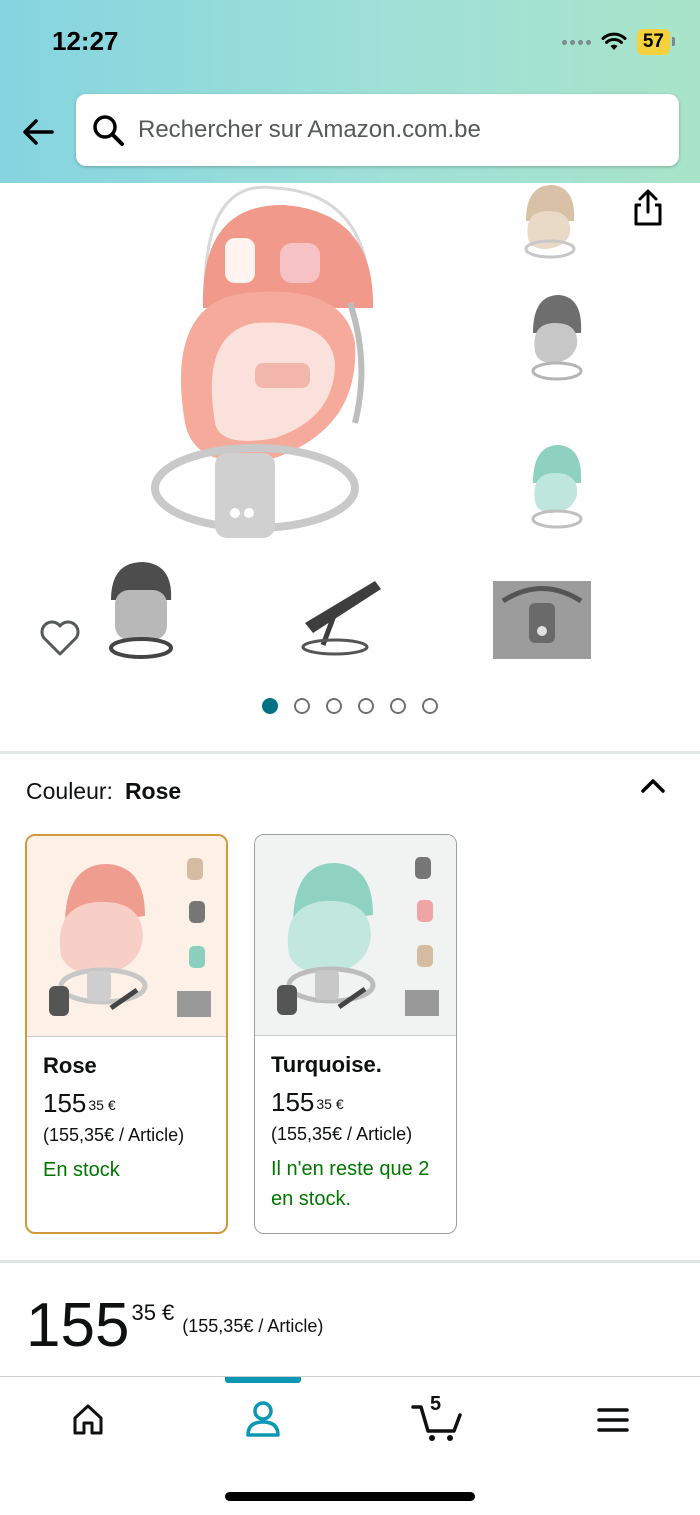  Describe the element at coordinates (350, 706) in the screenshot. I see `gallery-pagination` at that location.